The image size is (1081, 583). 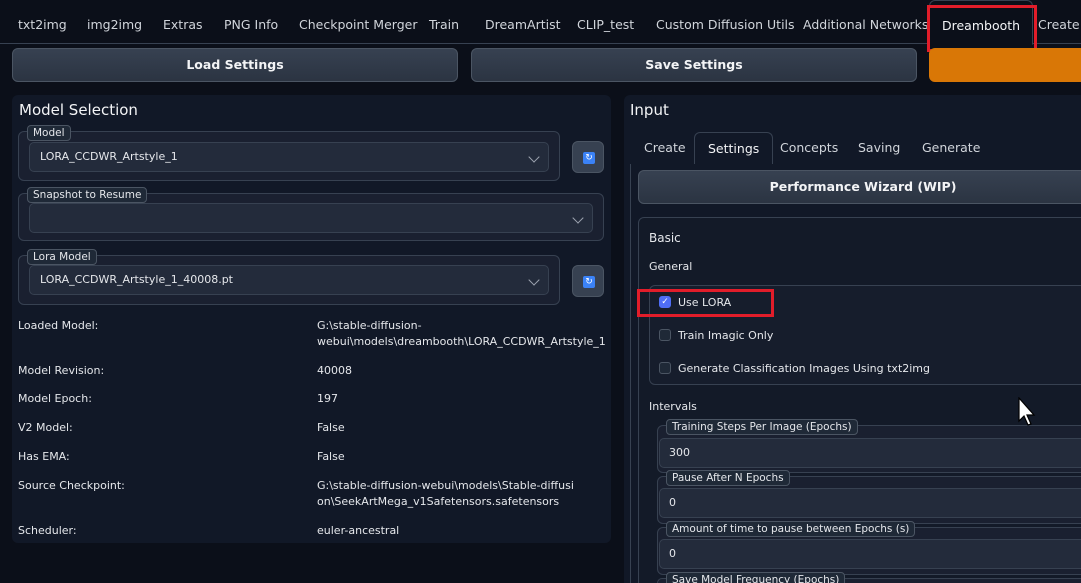 I want to click on info-key-model-revision: Model Revision:, so click(x=61, y=370).